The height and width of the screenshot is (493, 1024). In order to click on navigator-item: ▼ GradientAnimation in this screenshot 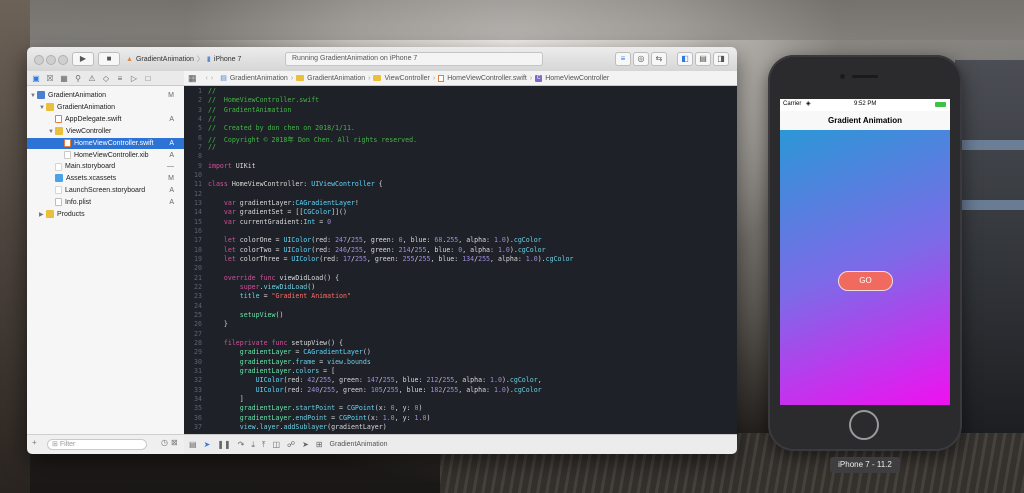, I will do `click(105, 107)`.